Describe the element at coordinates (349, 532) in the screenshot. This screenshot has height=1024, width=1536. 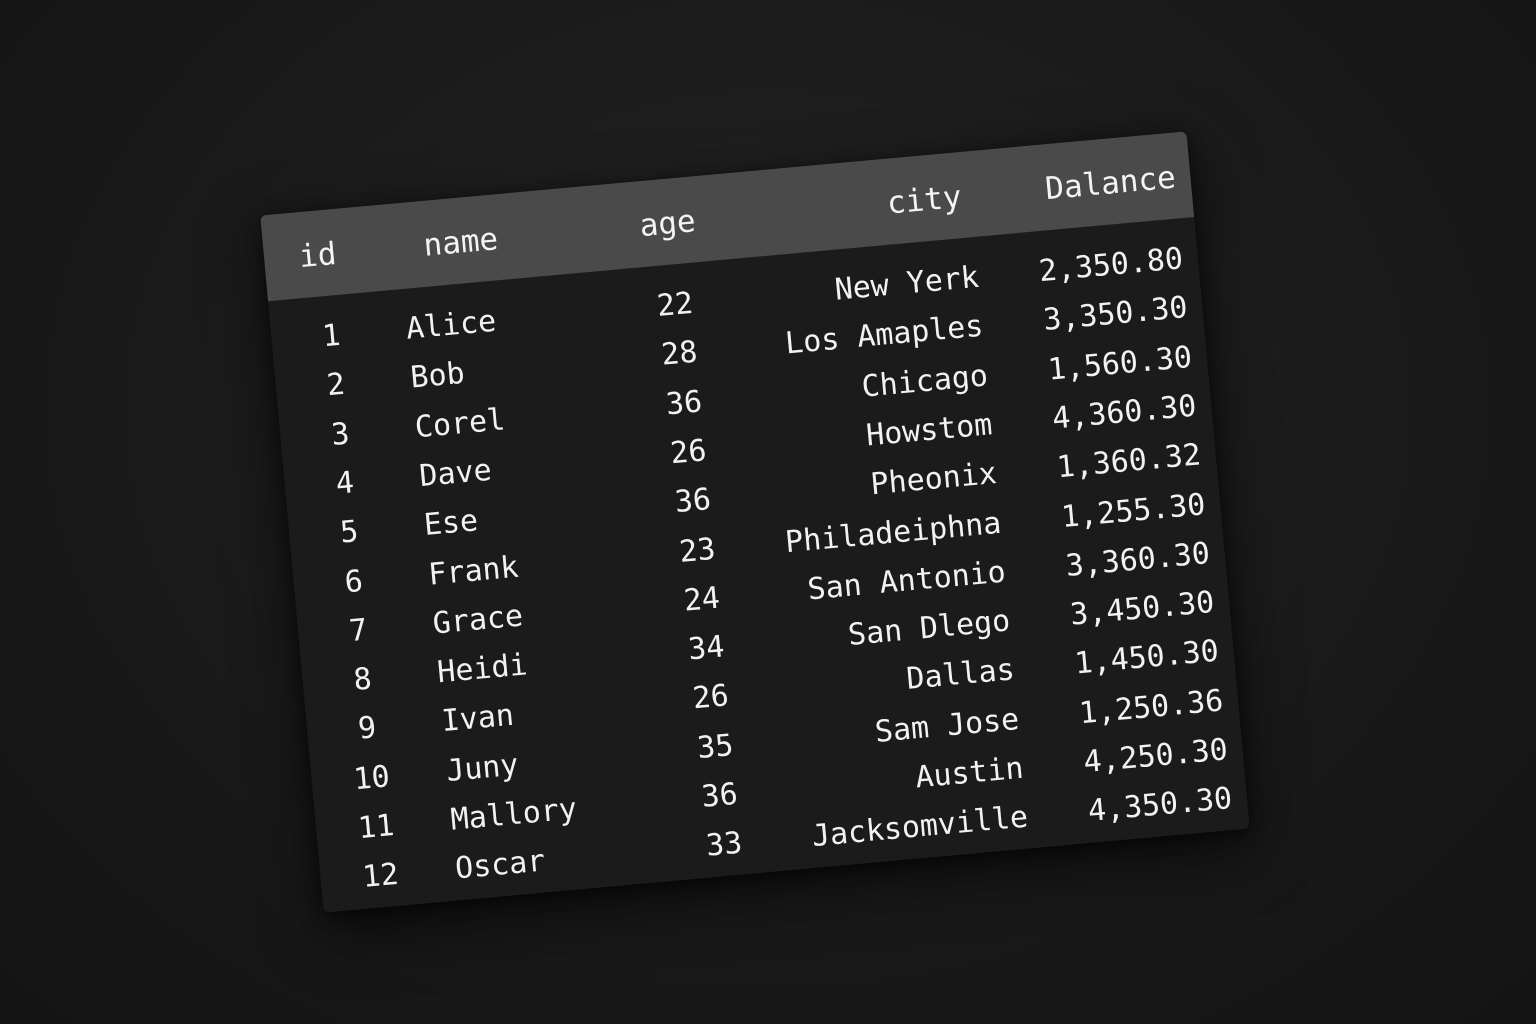
I see `cell-id: 5` at that location.